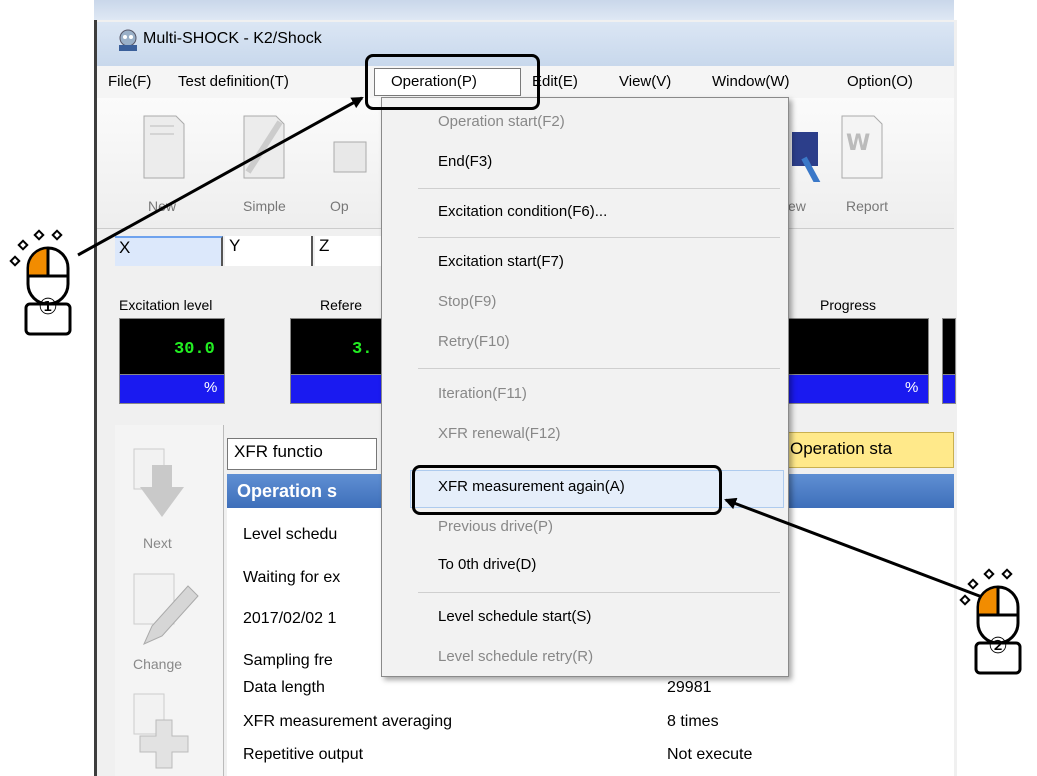 This screenshot has width=1037, height=776. Describe the element at coordinates (220, 176) in the screenshot. I see `arrow-to-operation-menu` at that location.